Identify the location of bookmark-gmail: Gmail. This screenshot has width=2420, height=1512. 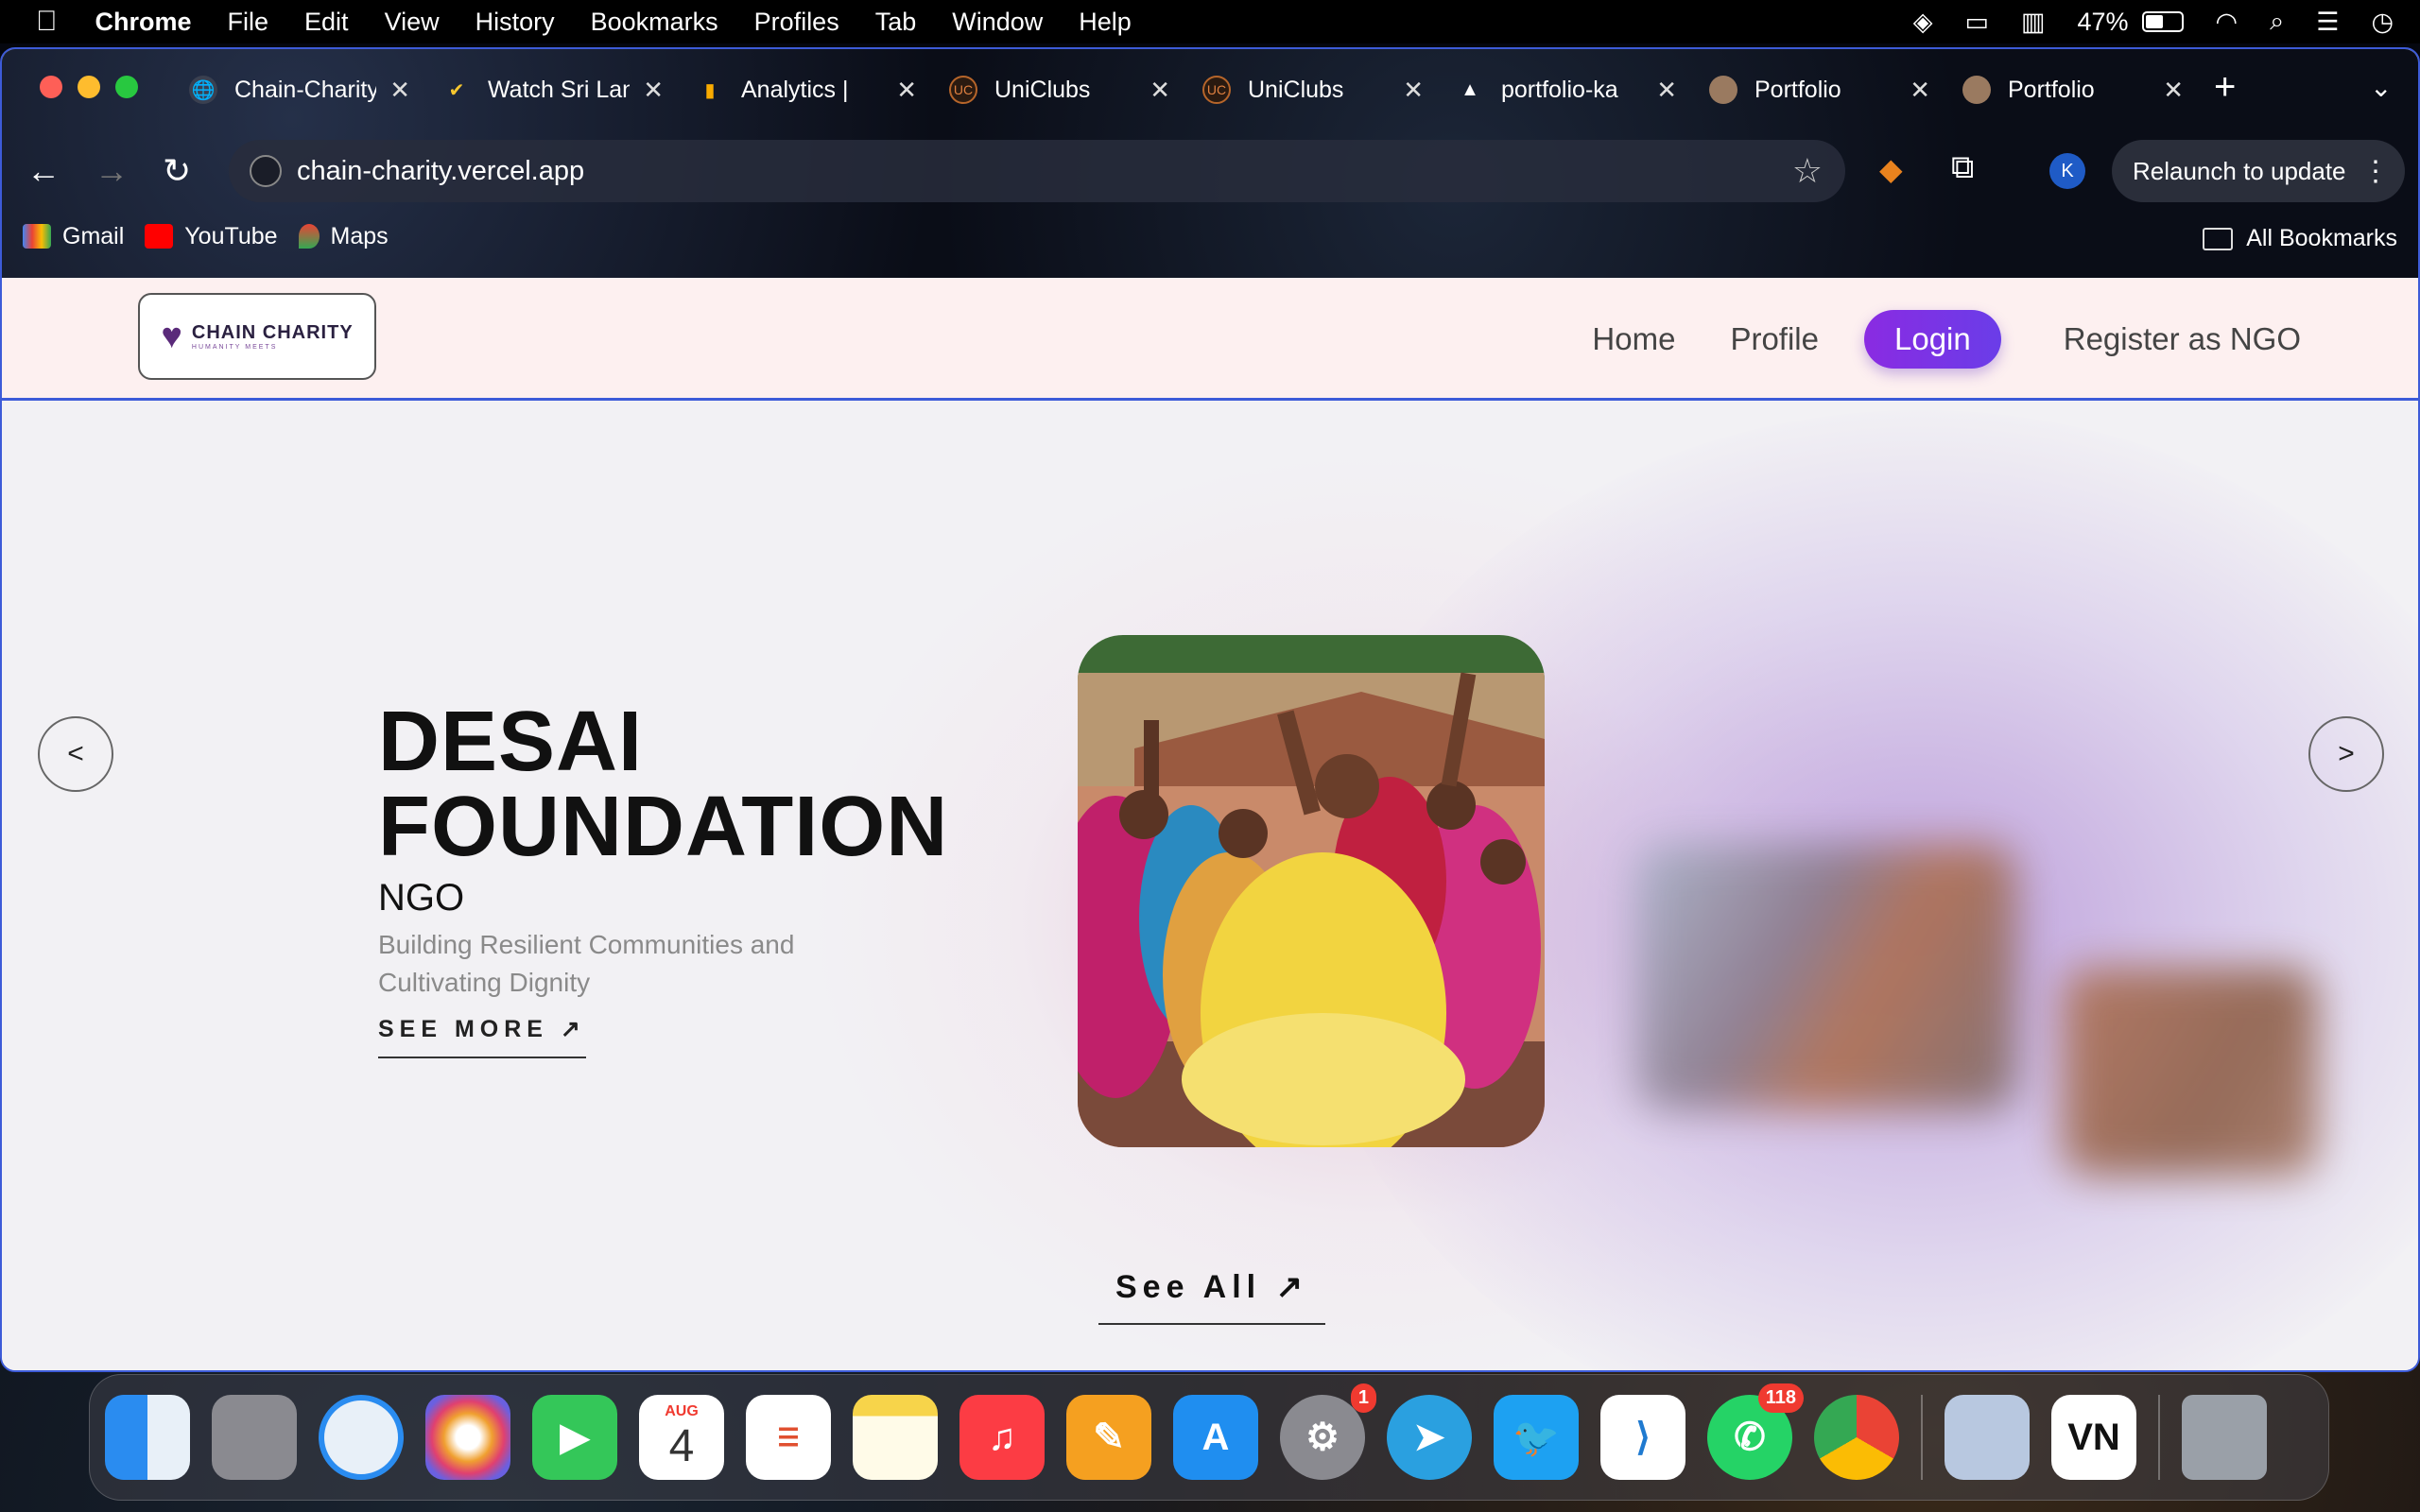
(73, 236).